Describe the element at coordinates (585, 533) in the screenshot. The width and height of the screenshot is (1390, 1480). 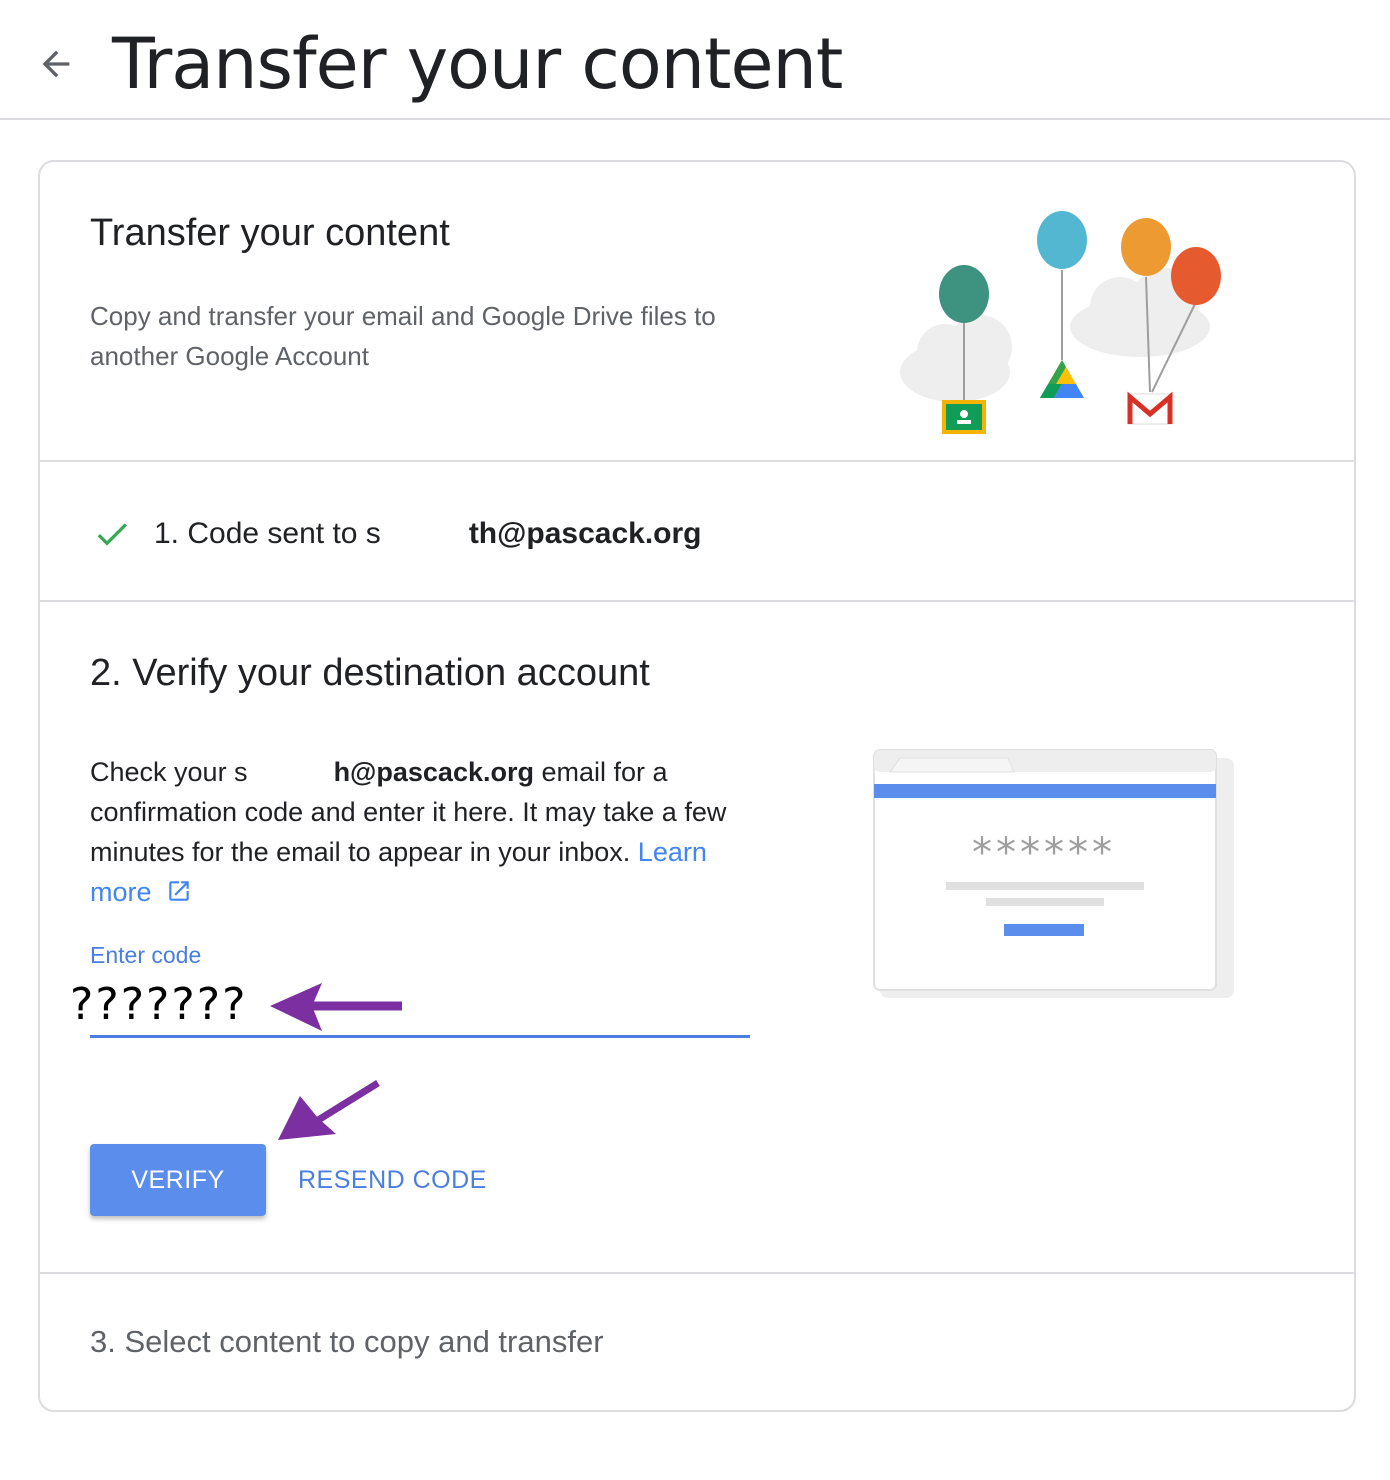
I see `step1-email: th@pascack.org` at that location.